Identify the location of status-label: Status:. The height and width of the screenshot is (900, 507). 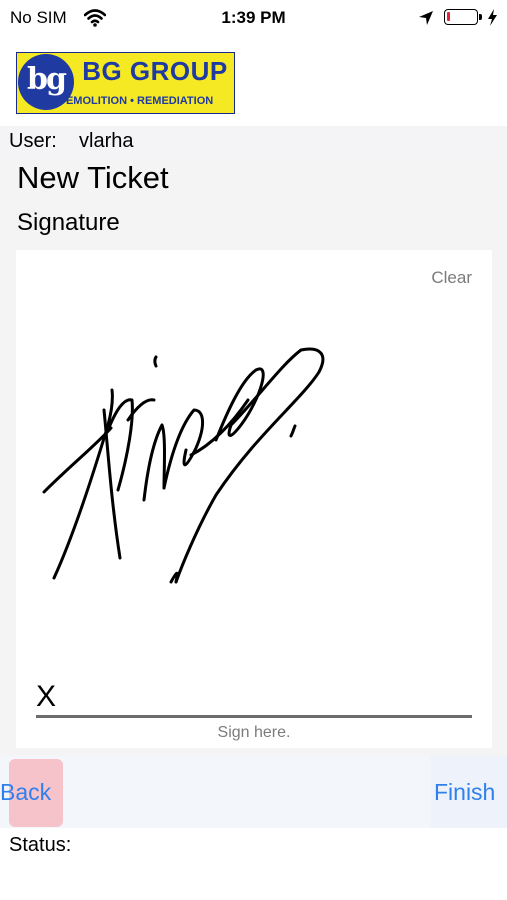
(40, 845).